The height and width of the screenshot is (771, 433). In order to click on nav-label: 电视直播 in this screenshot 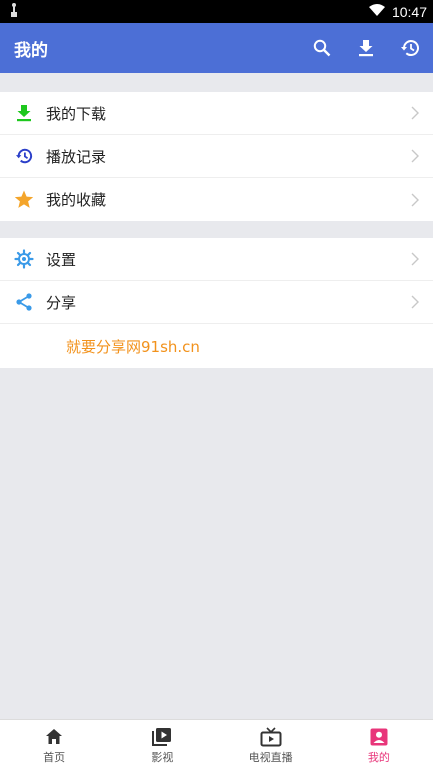, I will do `click(270, 757)`.